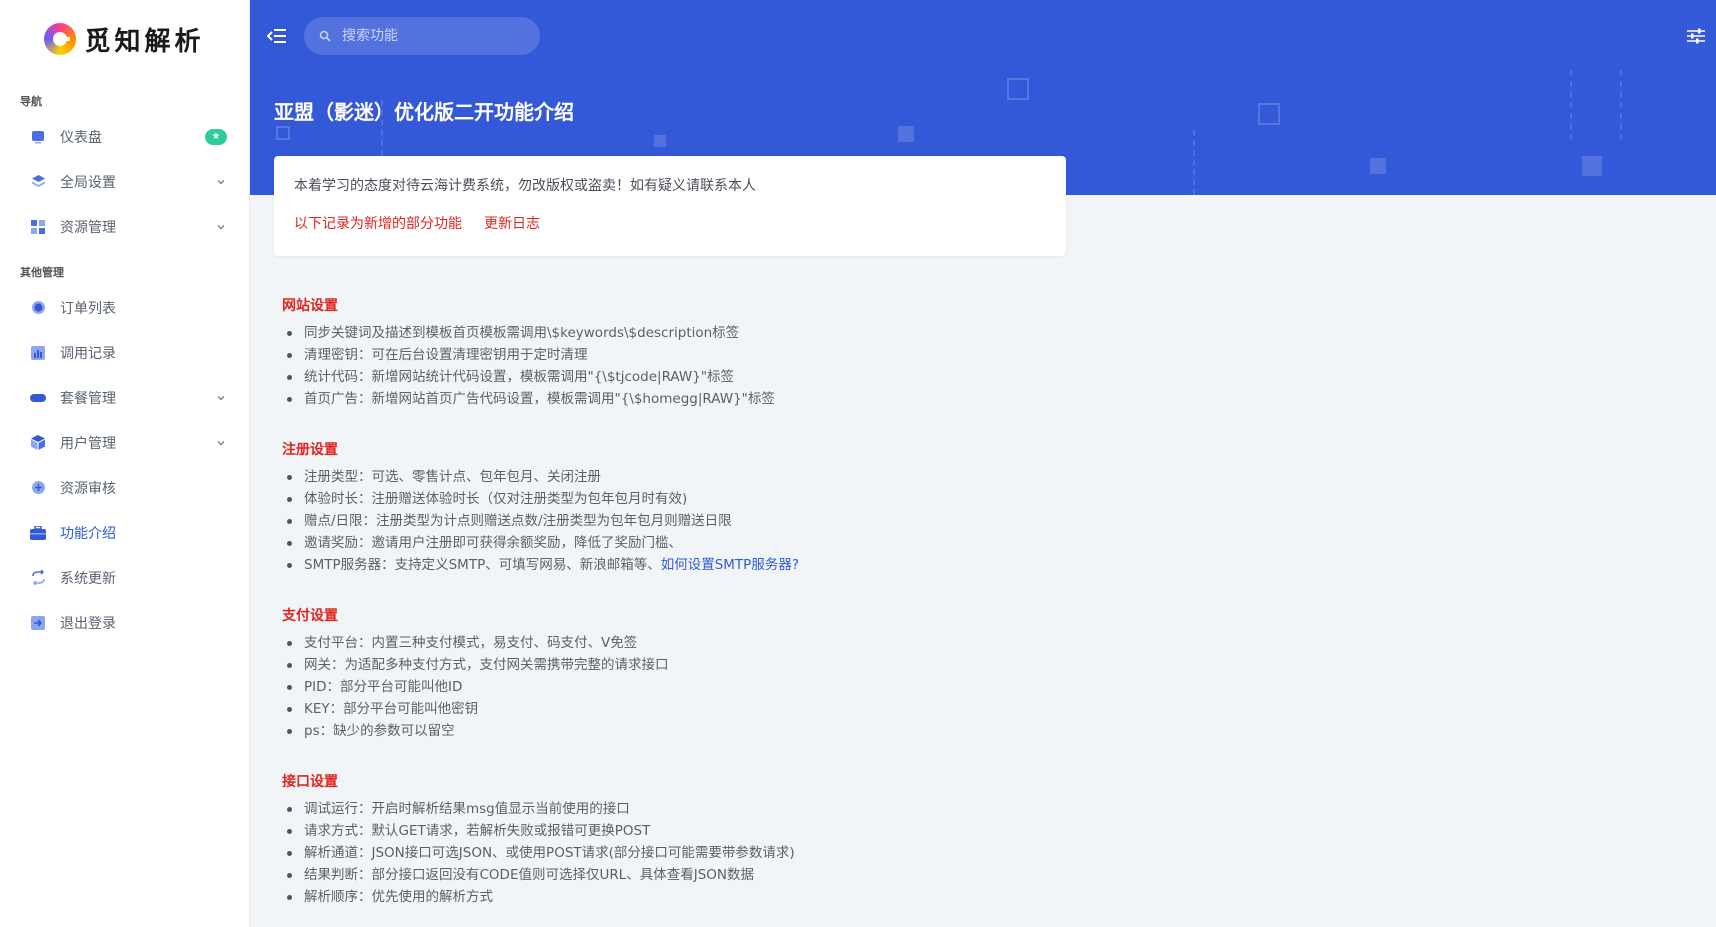 This screenshot has width=1716, height=927. I want to click on sidebar-item-label: 仪表盘, so click(81, 137).